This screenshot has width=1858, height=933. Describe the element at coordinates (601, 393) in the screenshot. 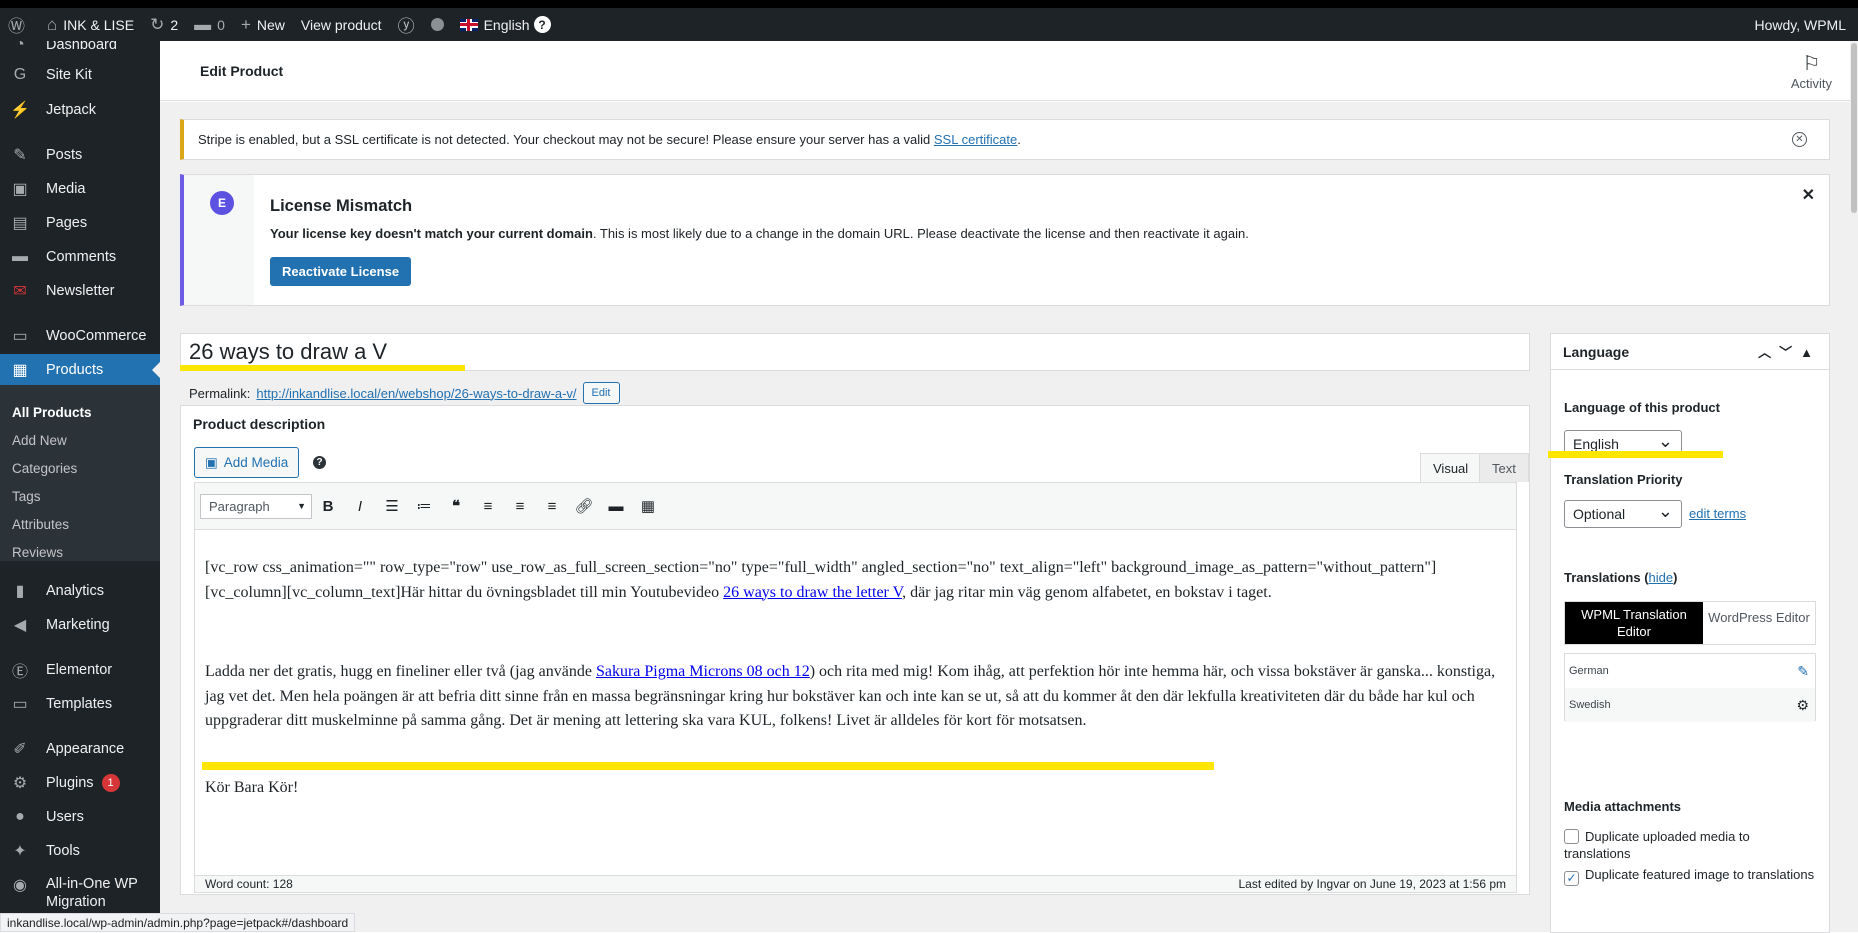

I see `permalink-edit-button: Edit` at that location.